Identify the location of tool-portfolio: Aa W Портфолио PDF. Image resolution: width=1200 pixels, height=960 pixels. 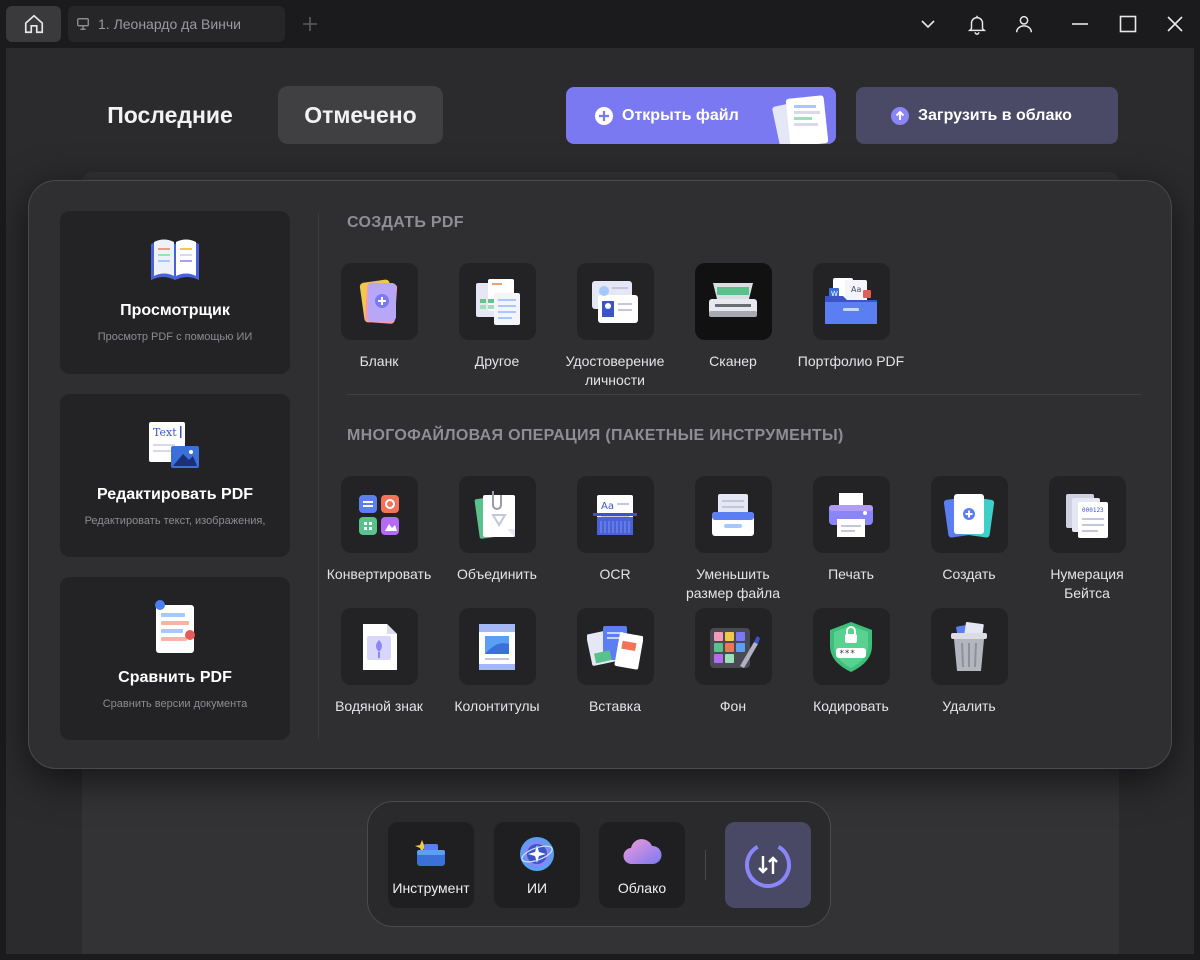
(851, 317).